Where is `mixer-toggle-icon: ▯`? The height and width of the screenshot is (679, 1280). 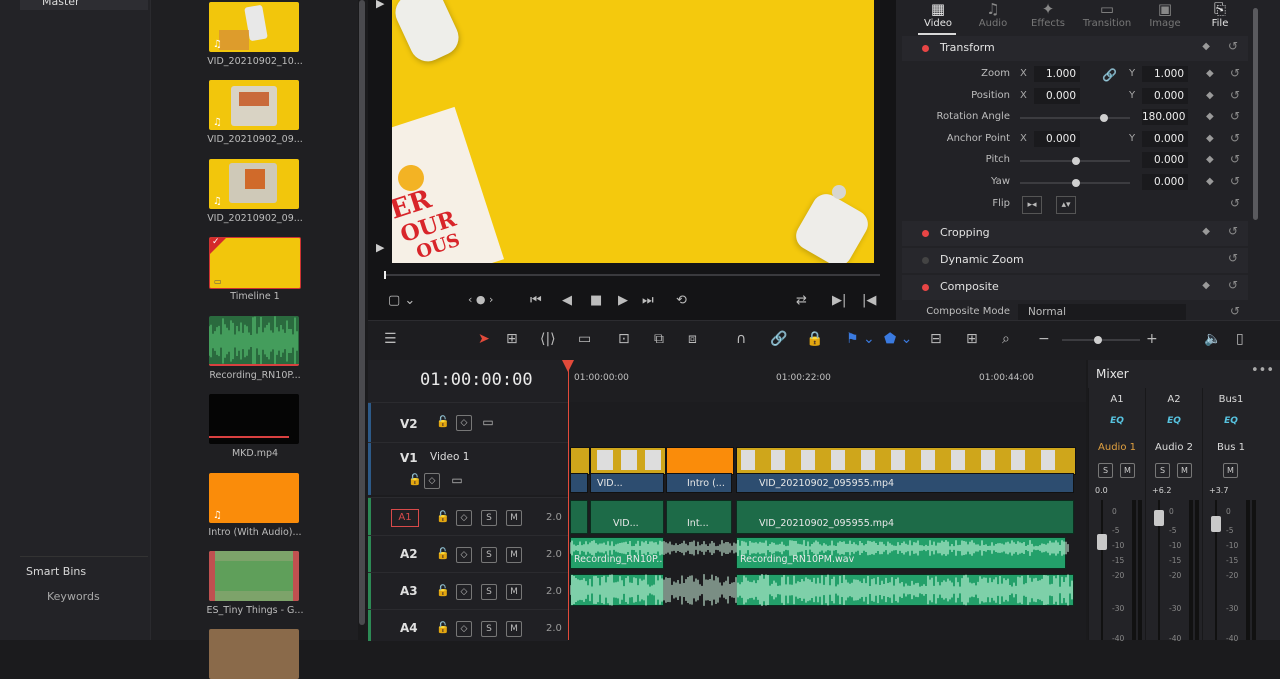 mixer-toggle-icon: ▯ is located at coordinates (1240, 339).